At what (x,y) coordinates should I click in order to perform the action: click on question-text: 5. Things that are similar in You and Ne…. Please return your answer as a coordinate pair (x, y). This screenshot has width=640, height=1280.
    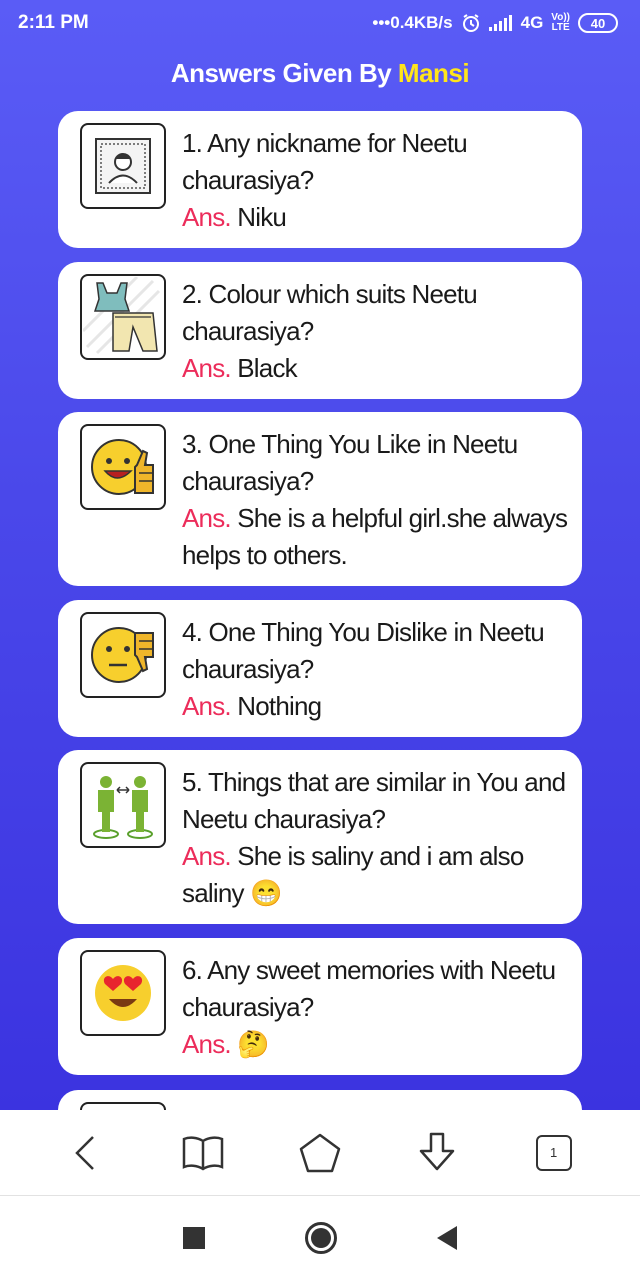
    Looking at the image, I should click on (374, 800).